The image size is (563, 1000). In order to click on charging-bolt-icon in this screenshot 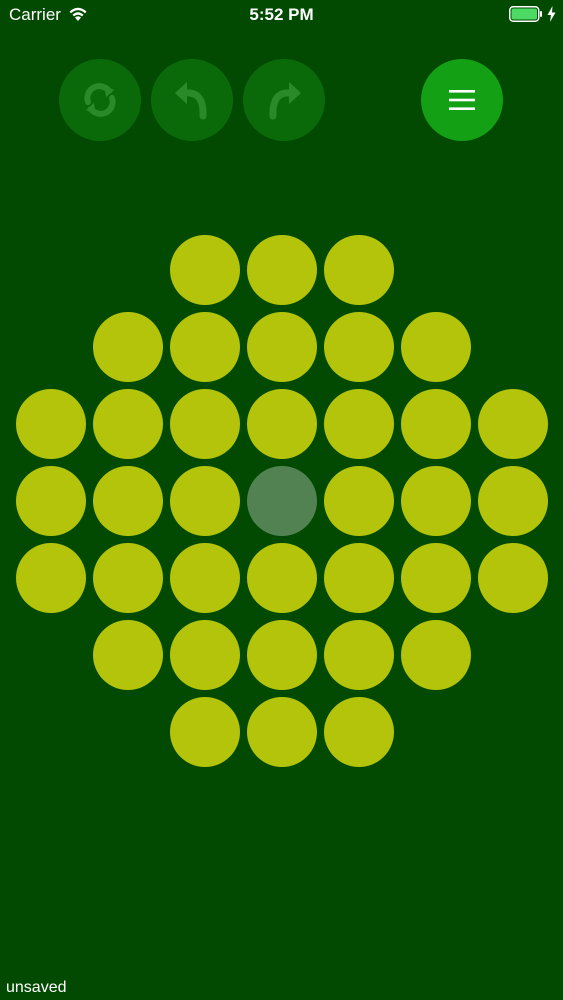, I will do `click(551, 14)`.